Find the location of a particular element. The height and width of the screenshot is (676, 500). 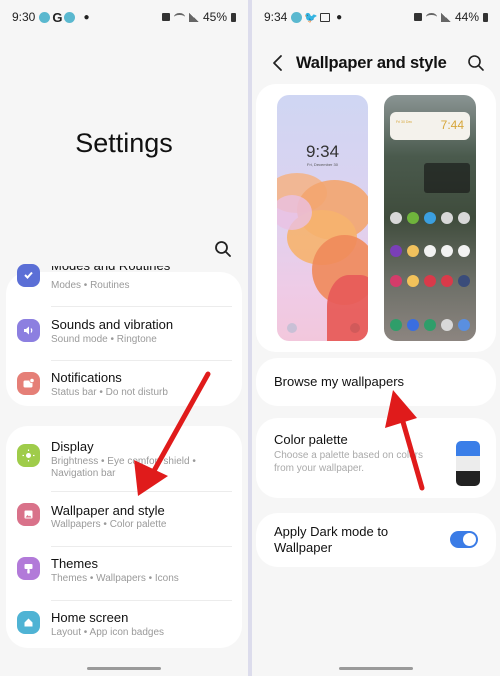

google-icon: G is located at coordinates (57, 17).